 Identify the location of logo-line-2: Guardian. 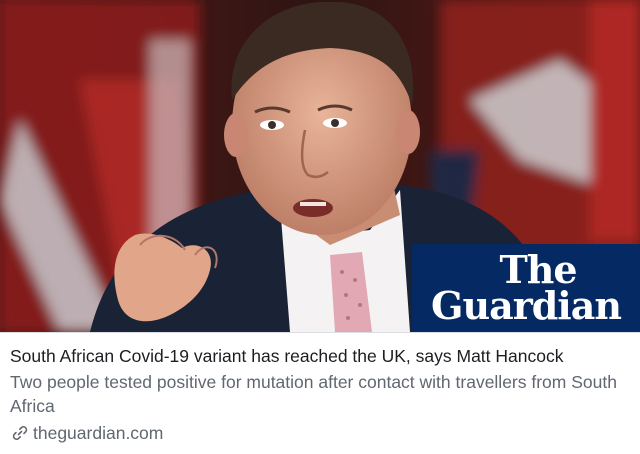
(526, 305).